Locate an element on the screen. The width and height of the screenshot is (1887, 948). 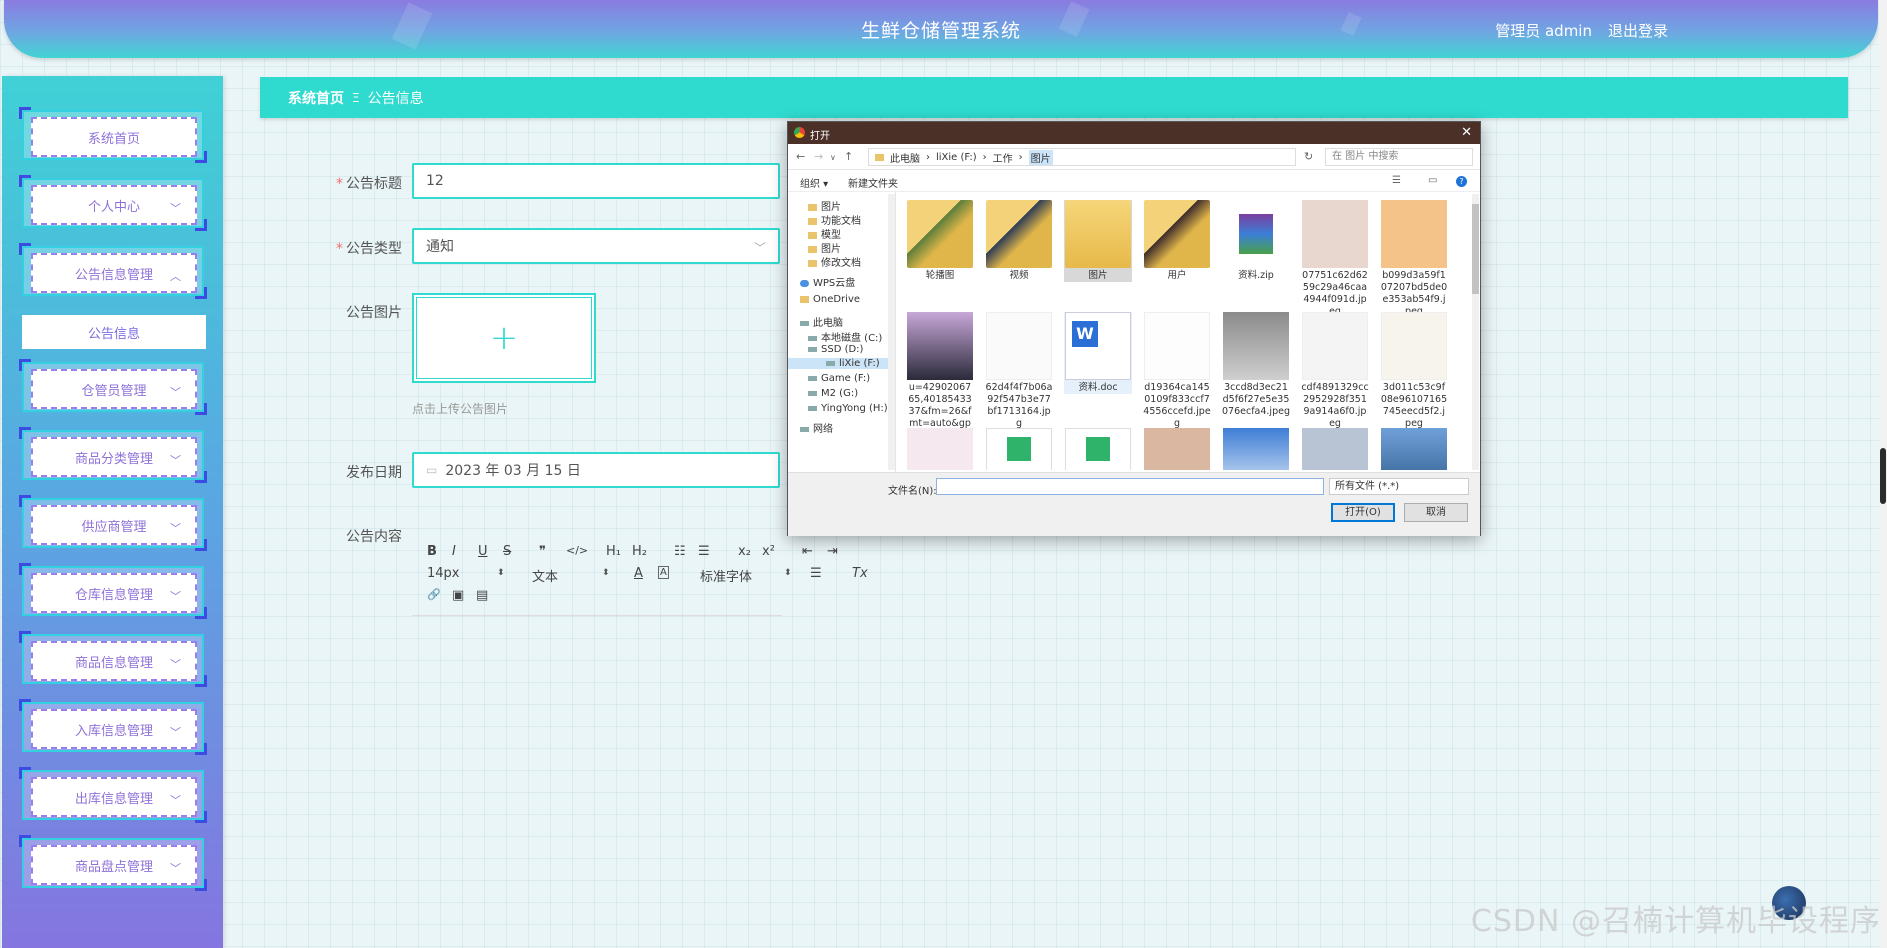
path-segment: 此电脑 is located at coordinates (905, 157).